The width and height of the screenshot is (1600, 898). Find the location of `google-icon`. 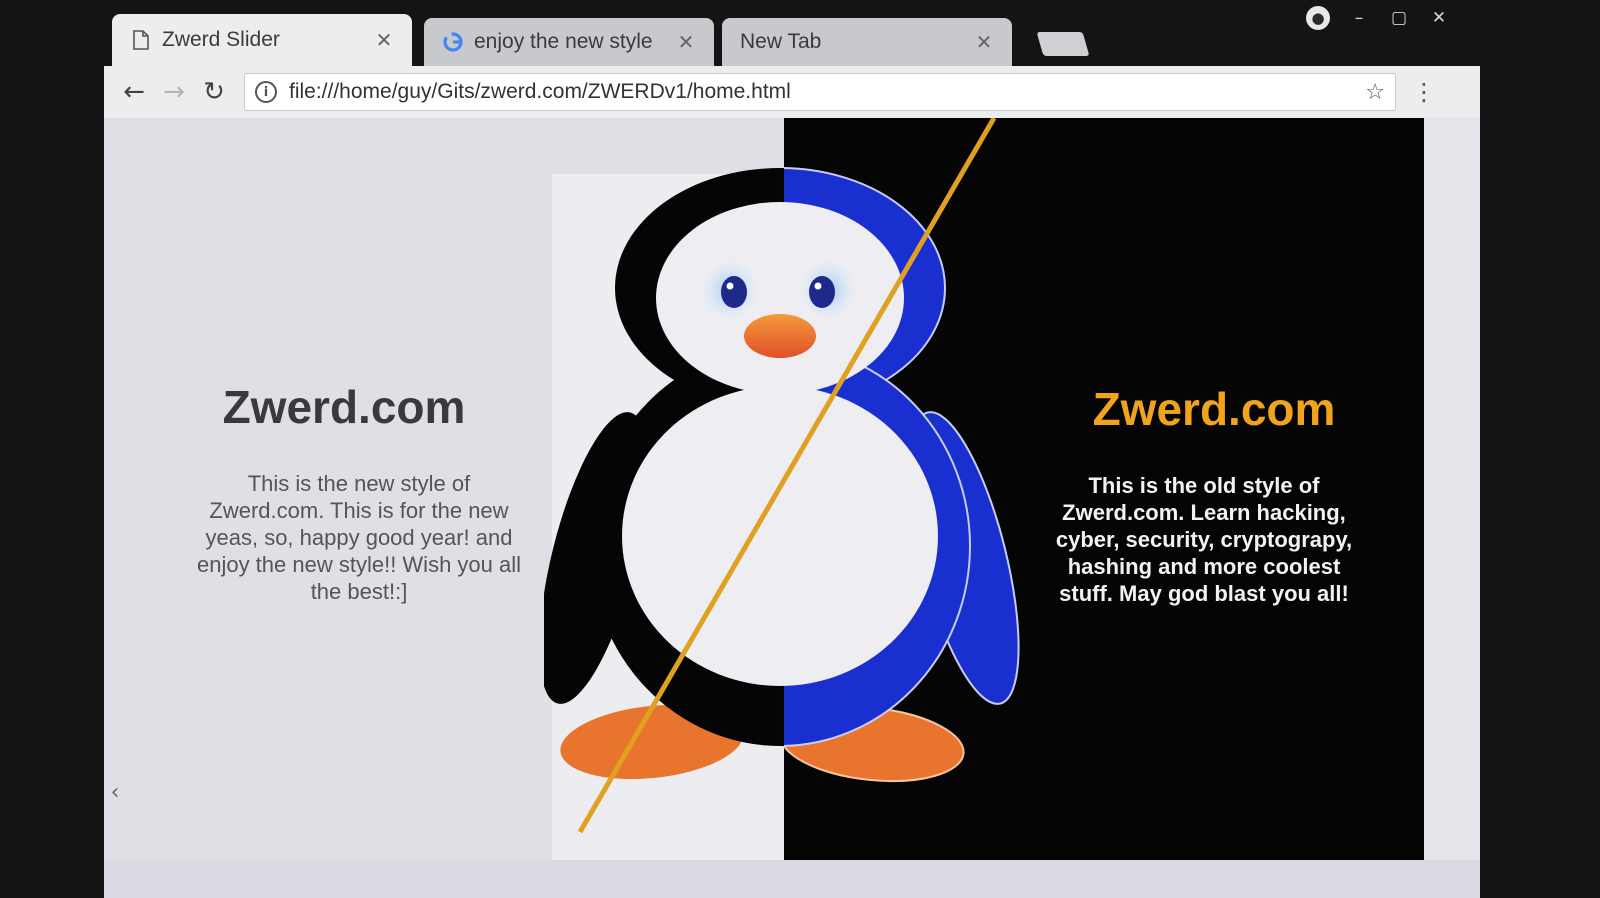

google-icon is located at coordinates (453, 42).